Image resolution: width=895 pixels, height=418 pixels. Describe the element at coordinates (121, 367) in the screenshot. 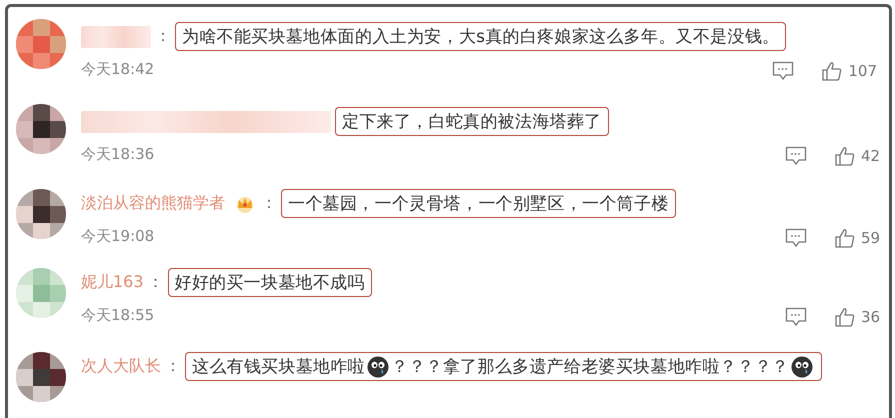

I see `user-name: 次人大队长` at that location.